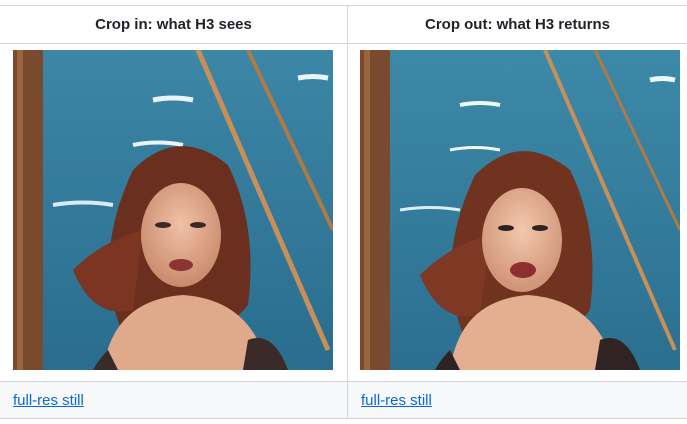 This screenshot has width=687, height=424. Describe the element at coordinates (517, 25) in the screenshot. I see `column-header-crop-out: Crop out: what H3 returns` at that location.